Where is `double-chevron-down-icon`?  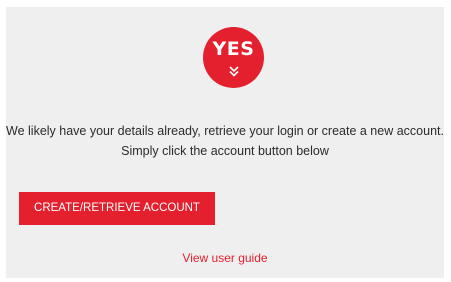
double-chevron-down-icon is located at coordinates (233, 71).